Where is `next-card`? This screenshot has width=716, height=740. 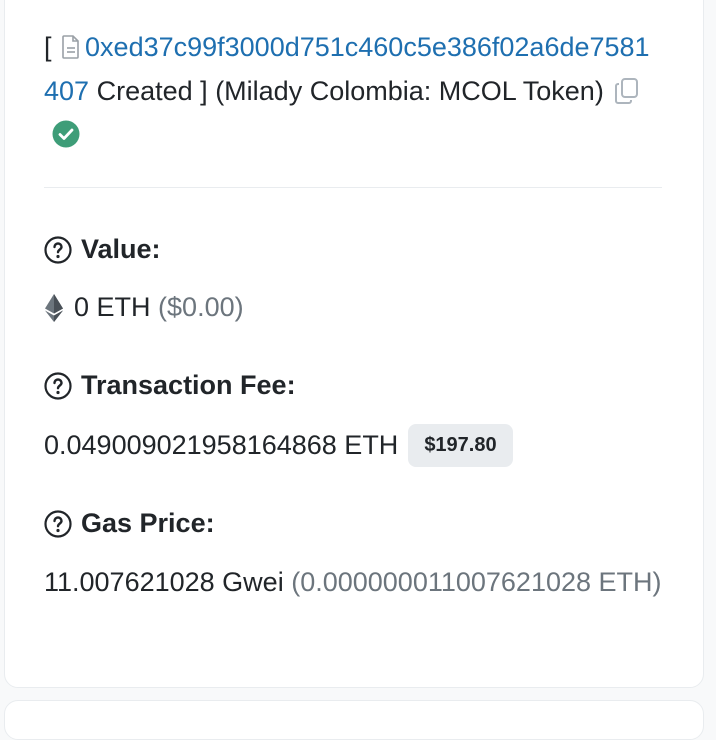 next-card is located at coordinates (354, 720).